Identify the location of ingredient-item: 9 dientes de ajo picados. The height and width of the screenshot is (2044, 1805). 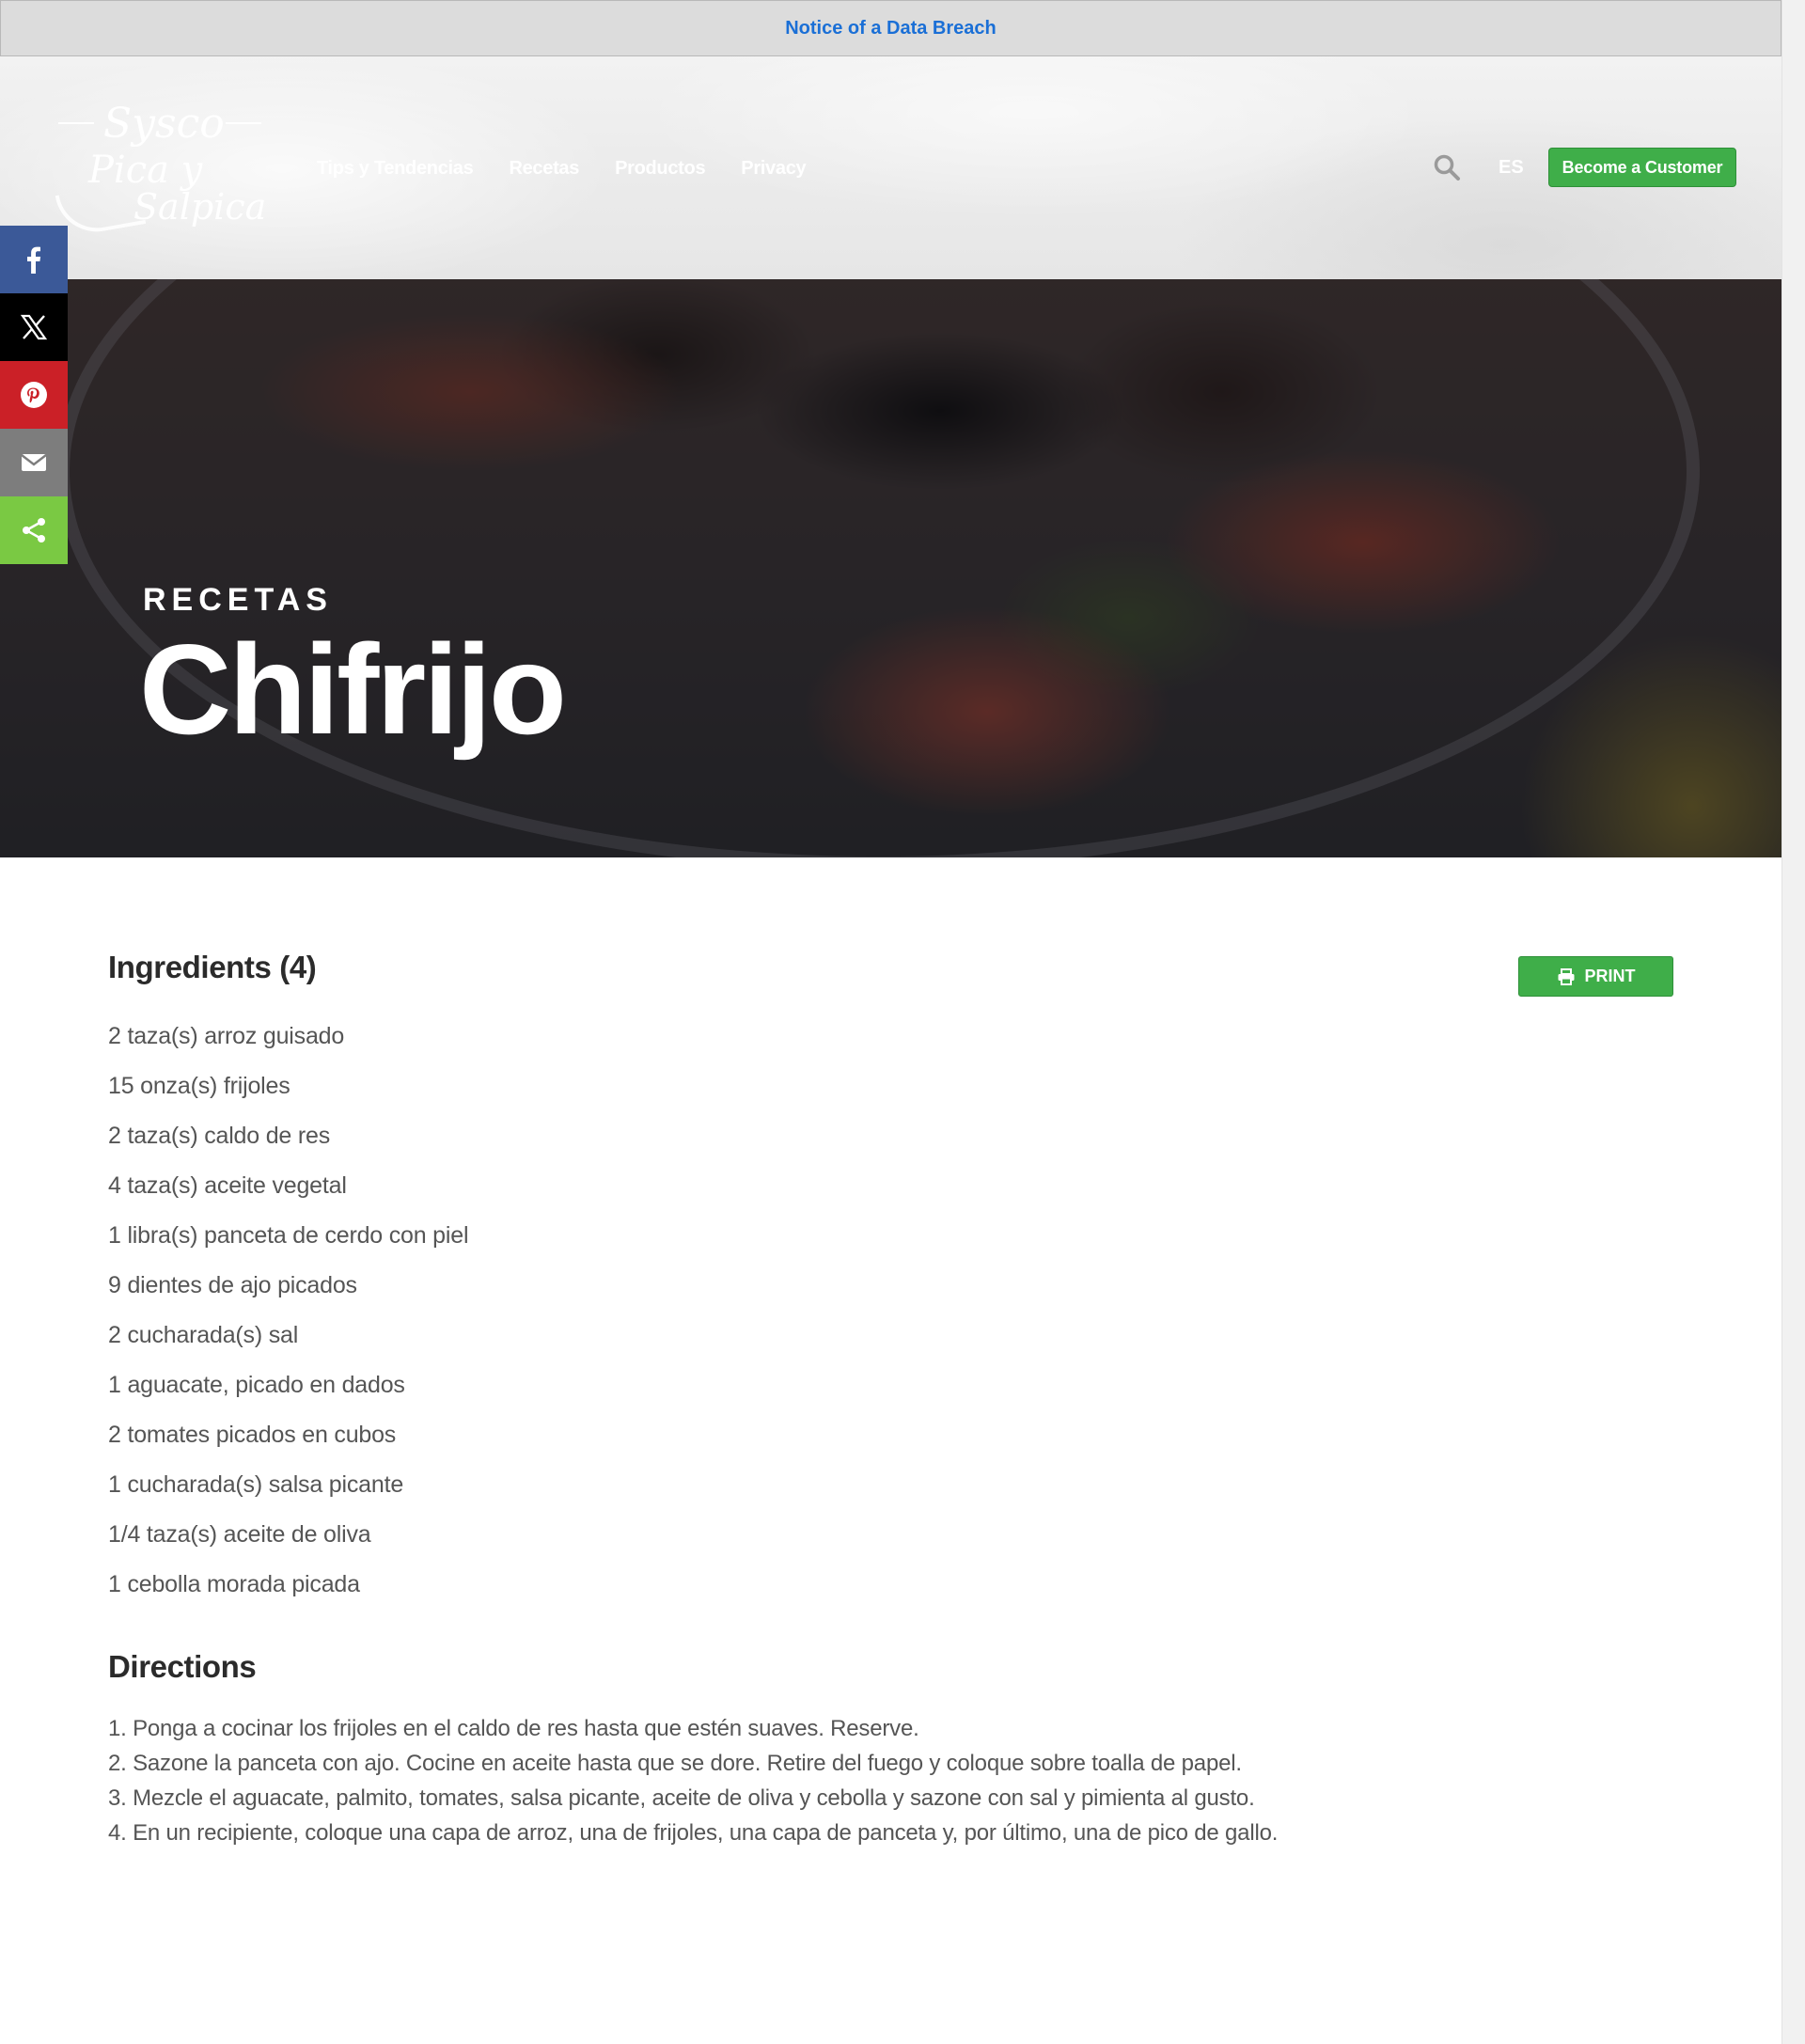
(232, 1285).